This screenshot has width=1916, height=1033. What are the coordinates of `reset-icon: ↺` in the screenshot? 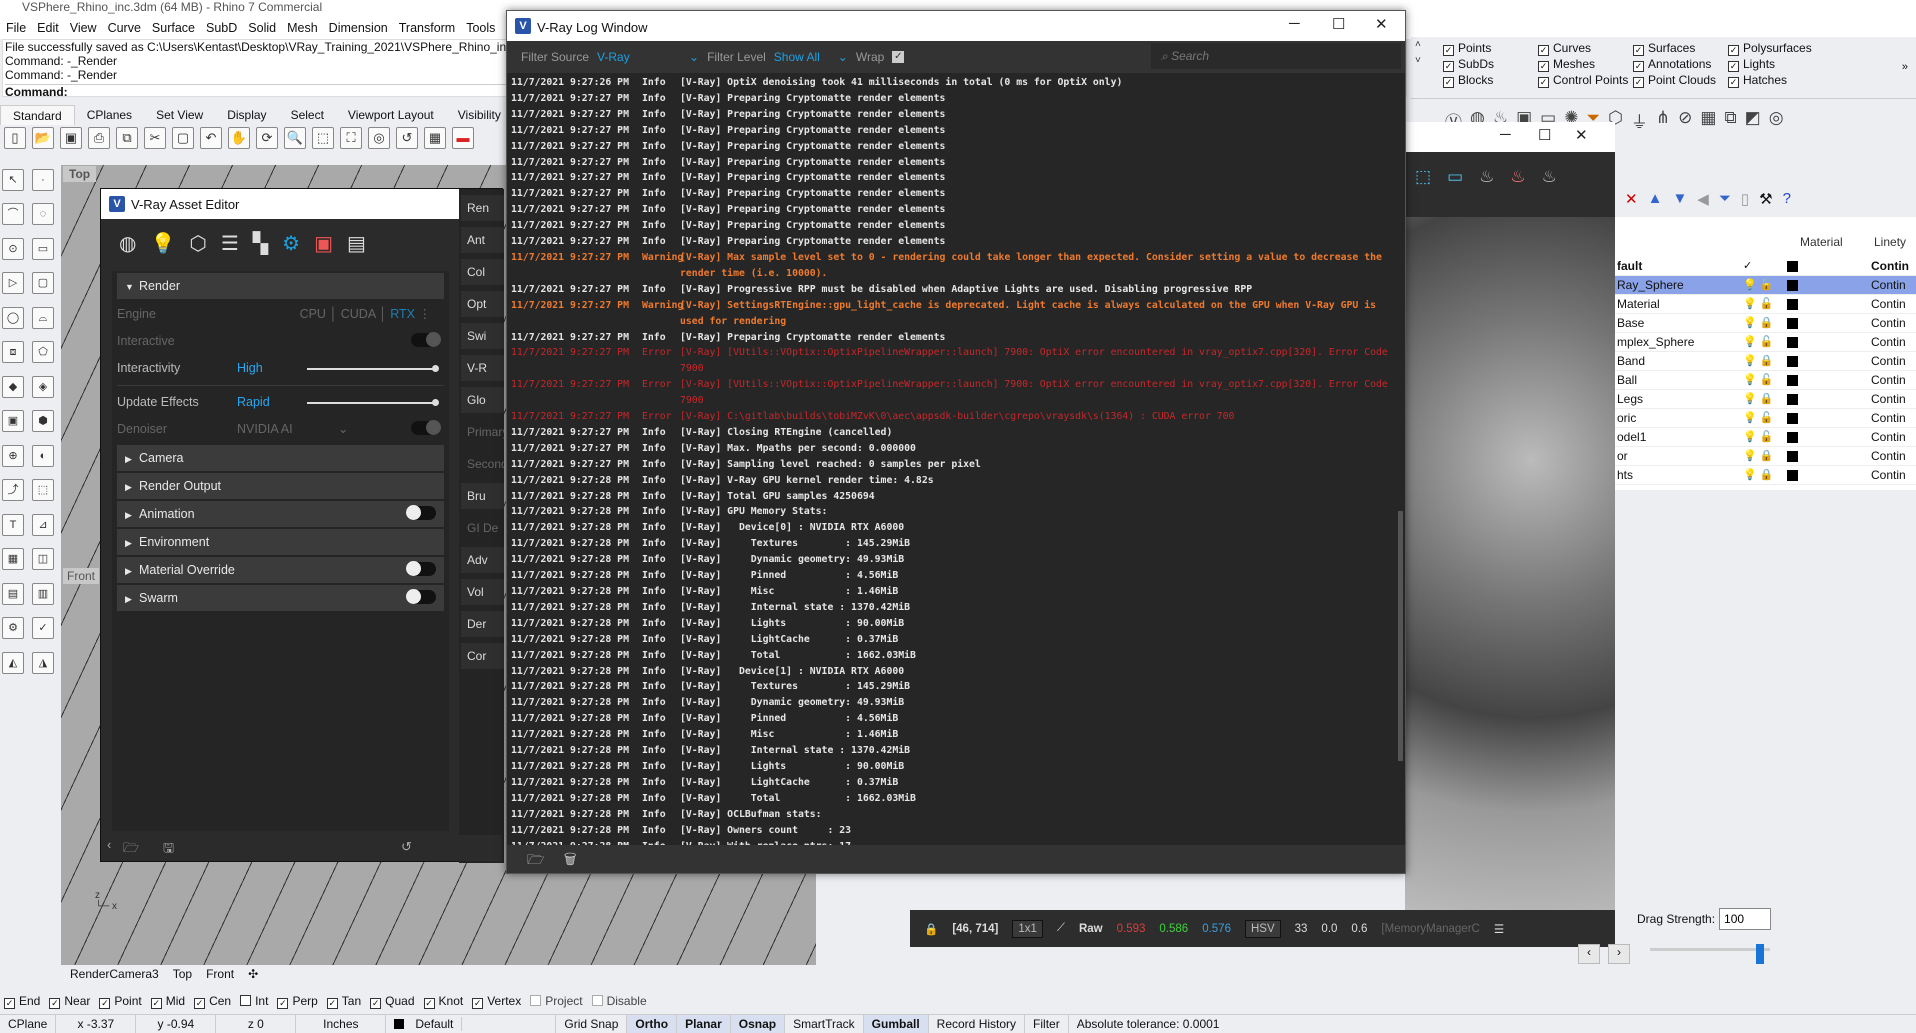 It's located at (406, 847).